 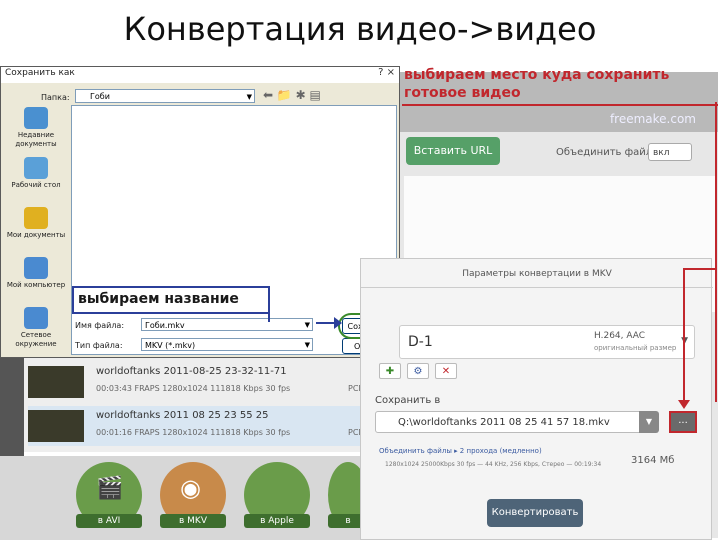 What do you see at coordinates (36, 168) in the screenshot?
I see `desktop-icon` at bounding box center [36, 168].